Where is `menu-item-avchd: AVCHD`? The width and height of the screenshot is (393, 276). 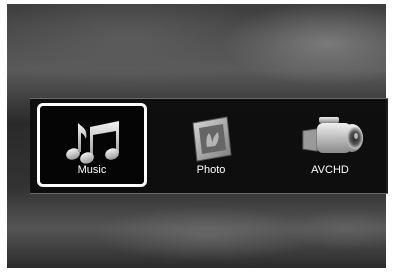
menu-item-avchd: AVCHD is located at coordinates (330, 145).